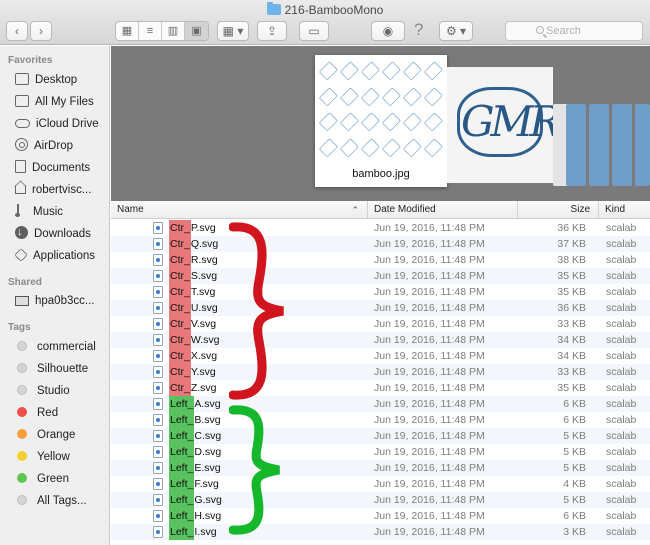 Image resolution: width=650 pixels, height=545 pixels. I want to click on quick-look-icon: ◉, so click(388, 31).